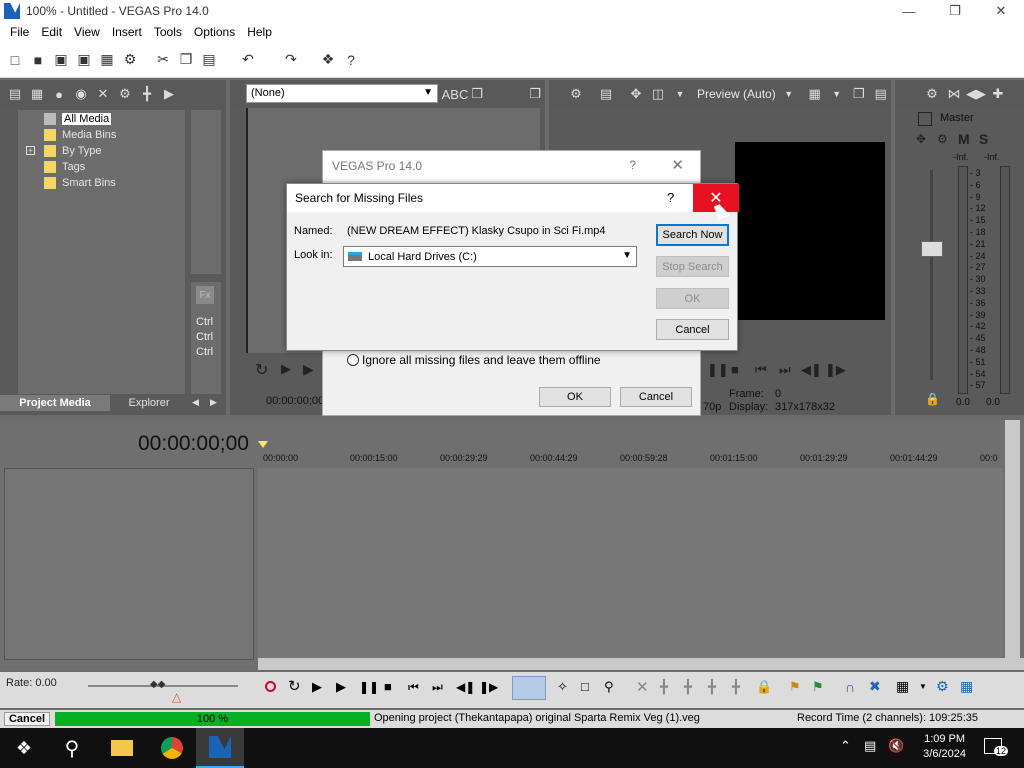 This screenshot has height=768, width=1024. What do you see at coordinates (125, 94) in the screenshot?
I see `media-fx-icon: ⚙` at bounding box center [125, 94].